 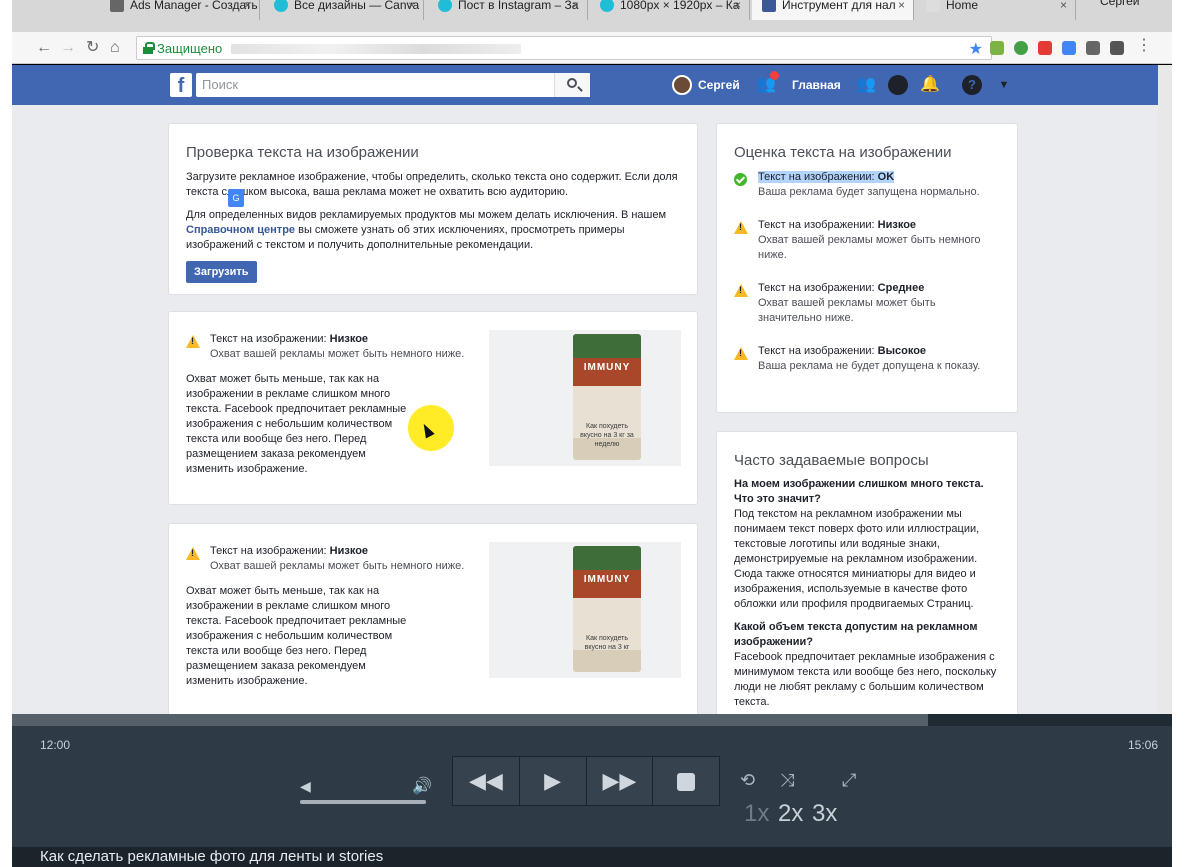 I want to click on address-bar: Защищено ★, so click(x=564, y=48).